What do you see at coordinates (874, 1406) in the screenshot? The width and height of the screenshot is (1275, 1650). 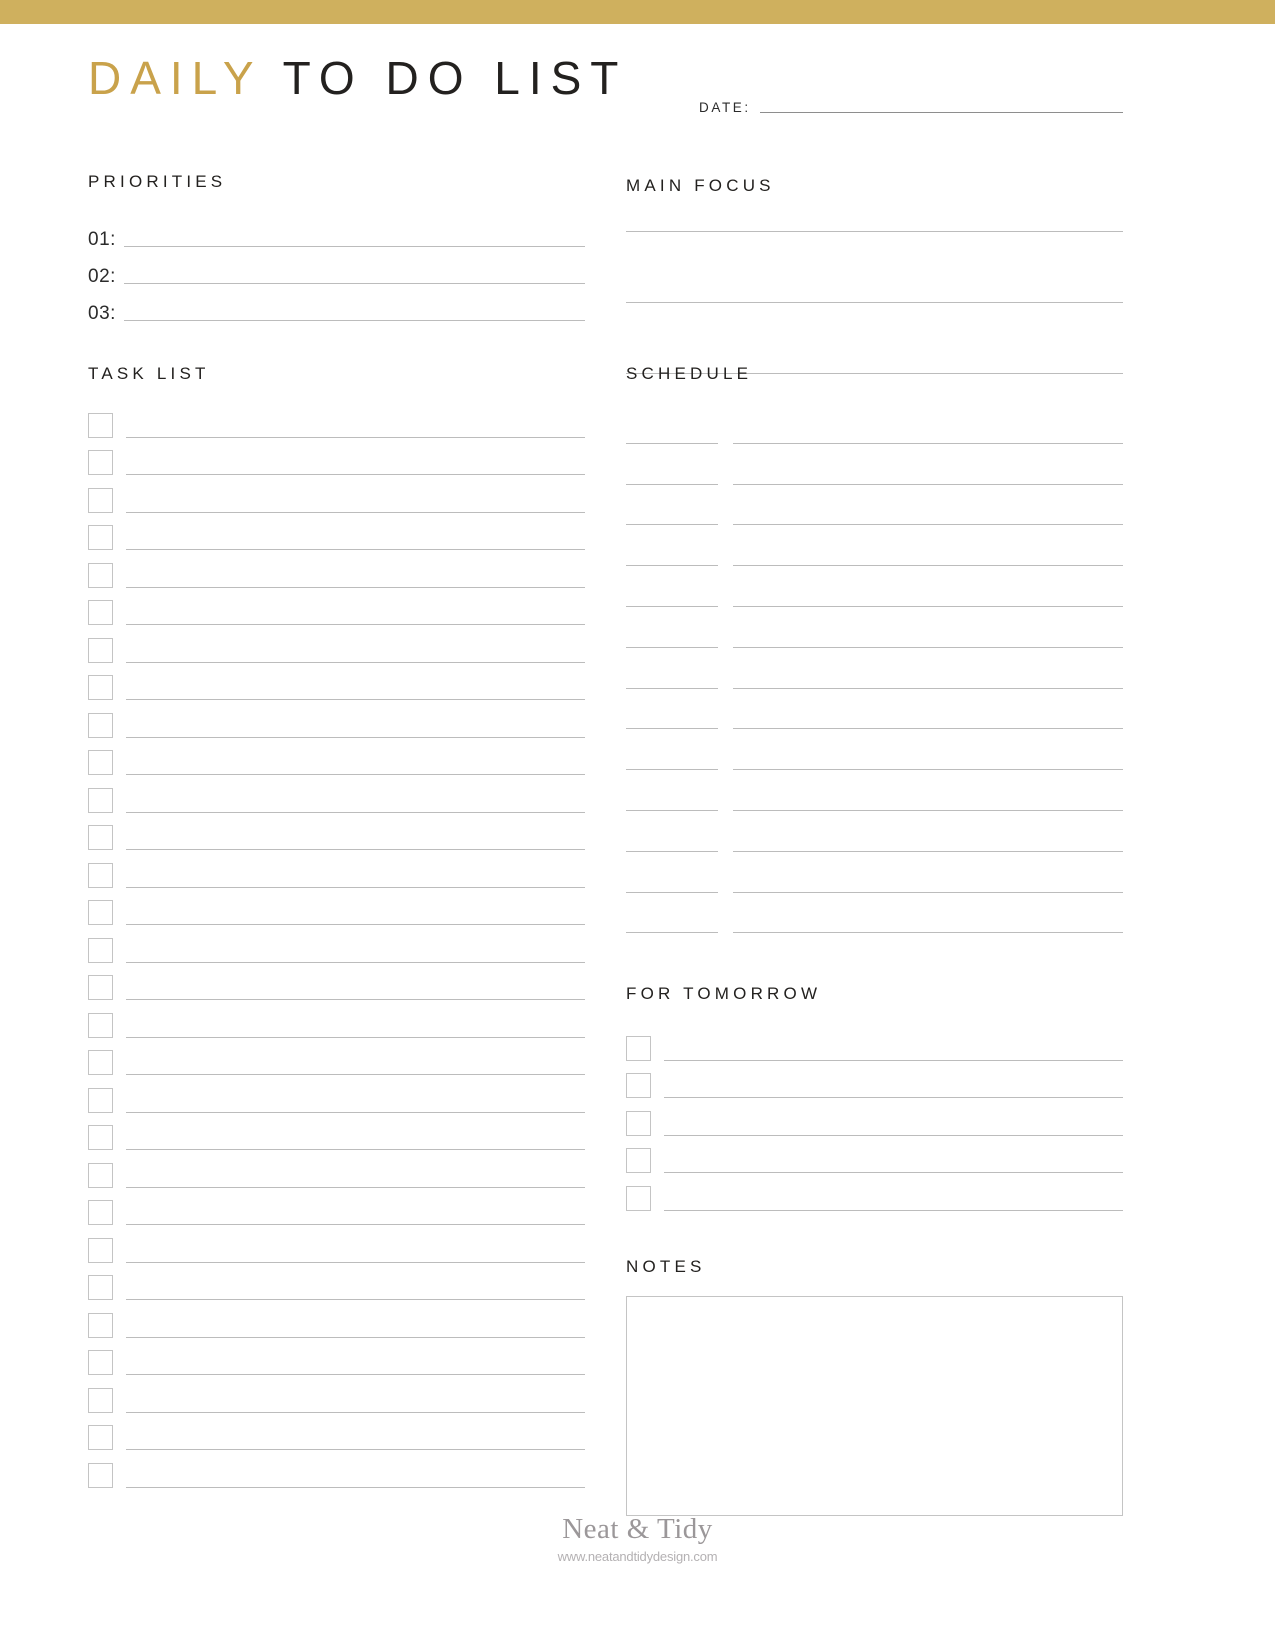 I see `notes-box` at bounding box center [874, 1406].